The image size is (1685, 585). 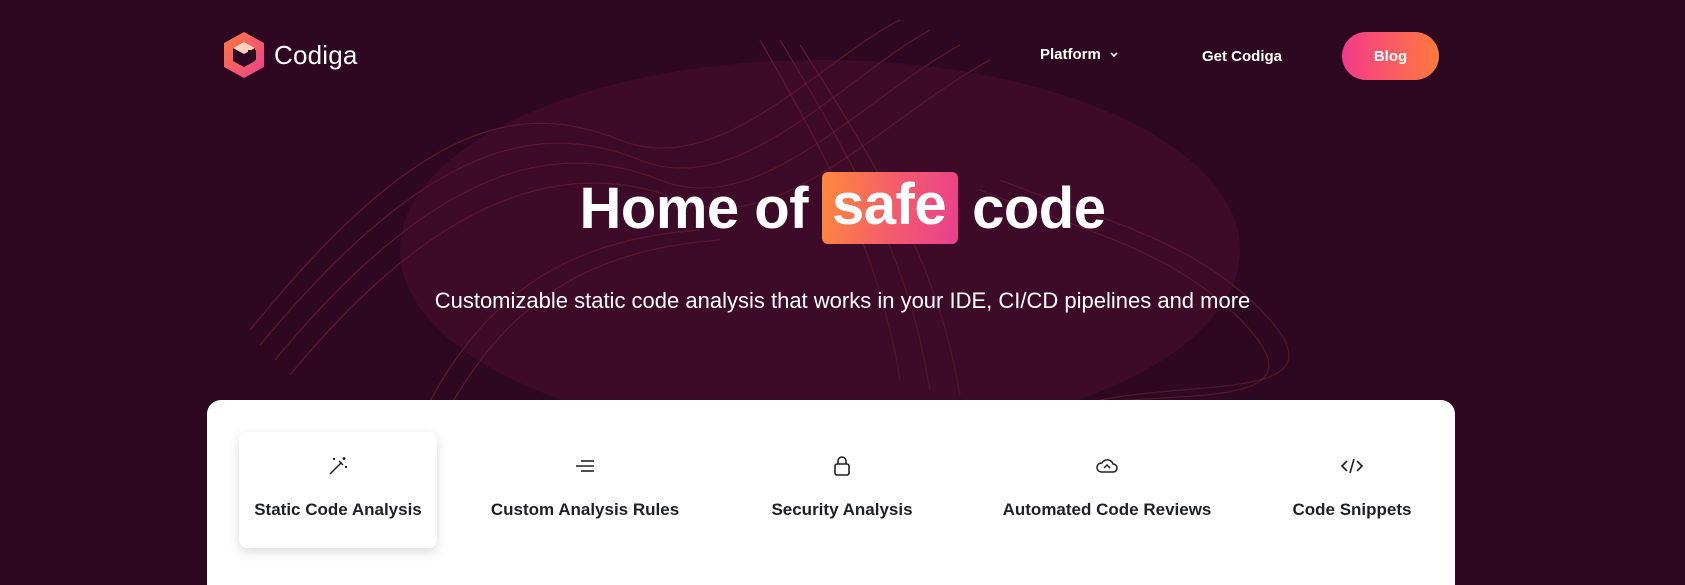 I want to click on main-nav: Platform Get Codiga Blog, so click(x=1235, y=56).